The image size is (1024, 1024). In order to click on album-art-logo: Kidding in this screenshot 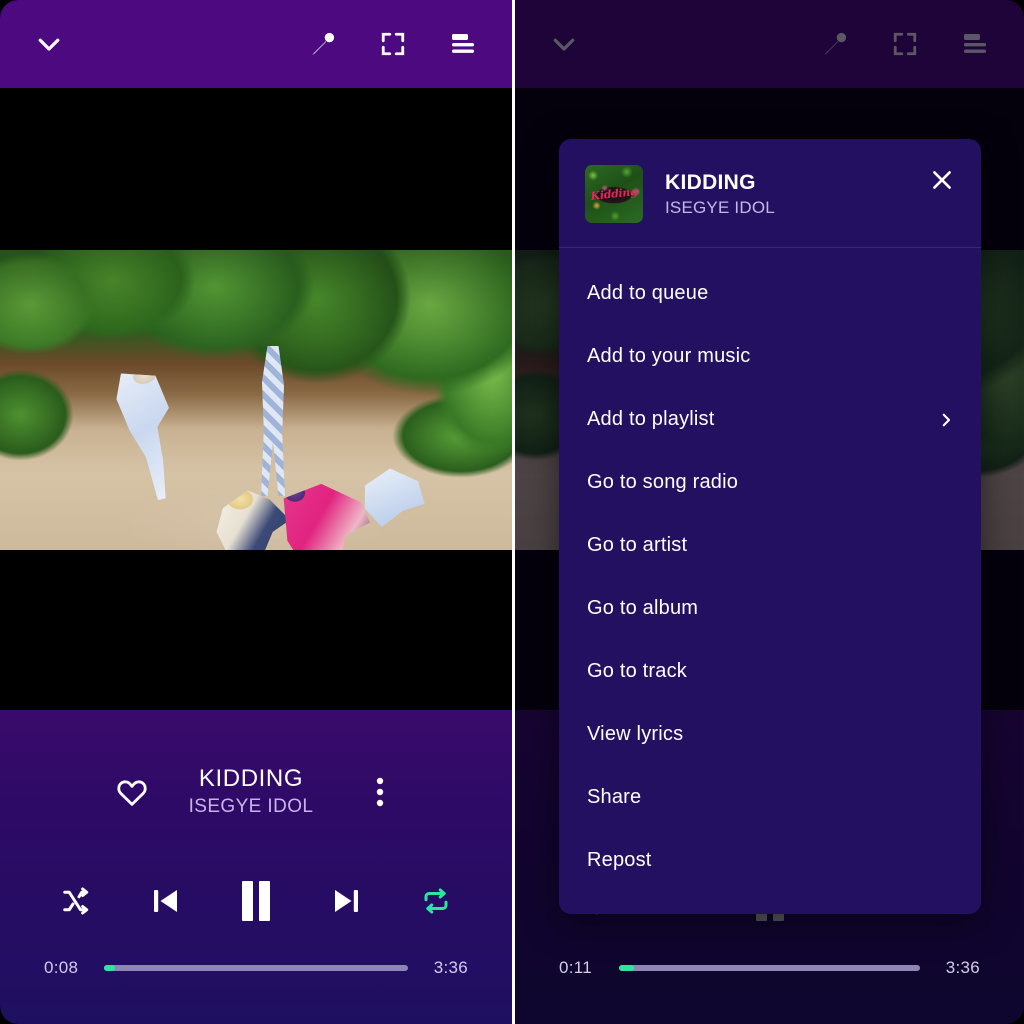, I will do `click(614, 194)`.